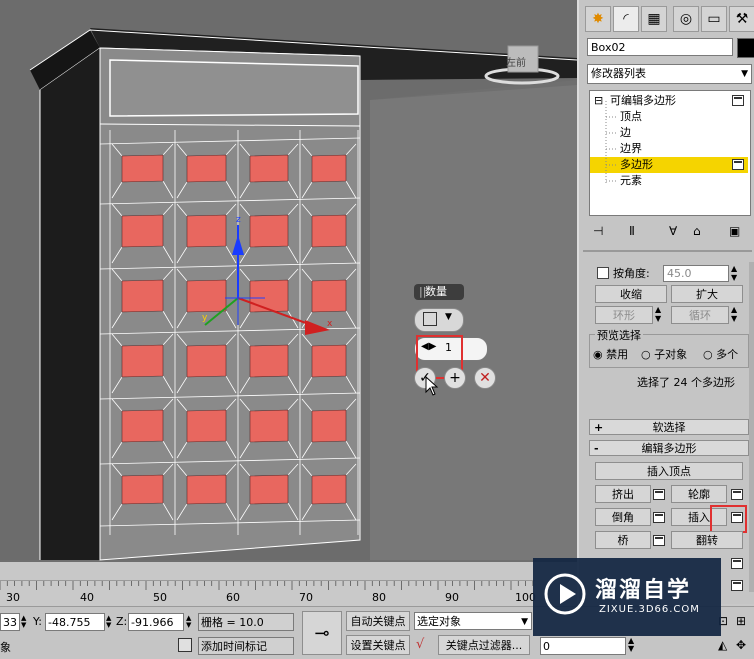 The height and width of the screenshot is (659, 754). Describe the element at coordinates (246, 646) in the screenshot. I see `add-time-tag-field: 添加时间标记` at that location.